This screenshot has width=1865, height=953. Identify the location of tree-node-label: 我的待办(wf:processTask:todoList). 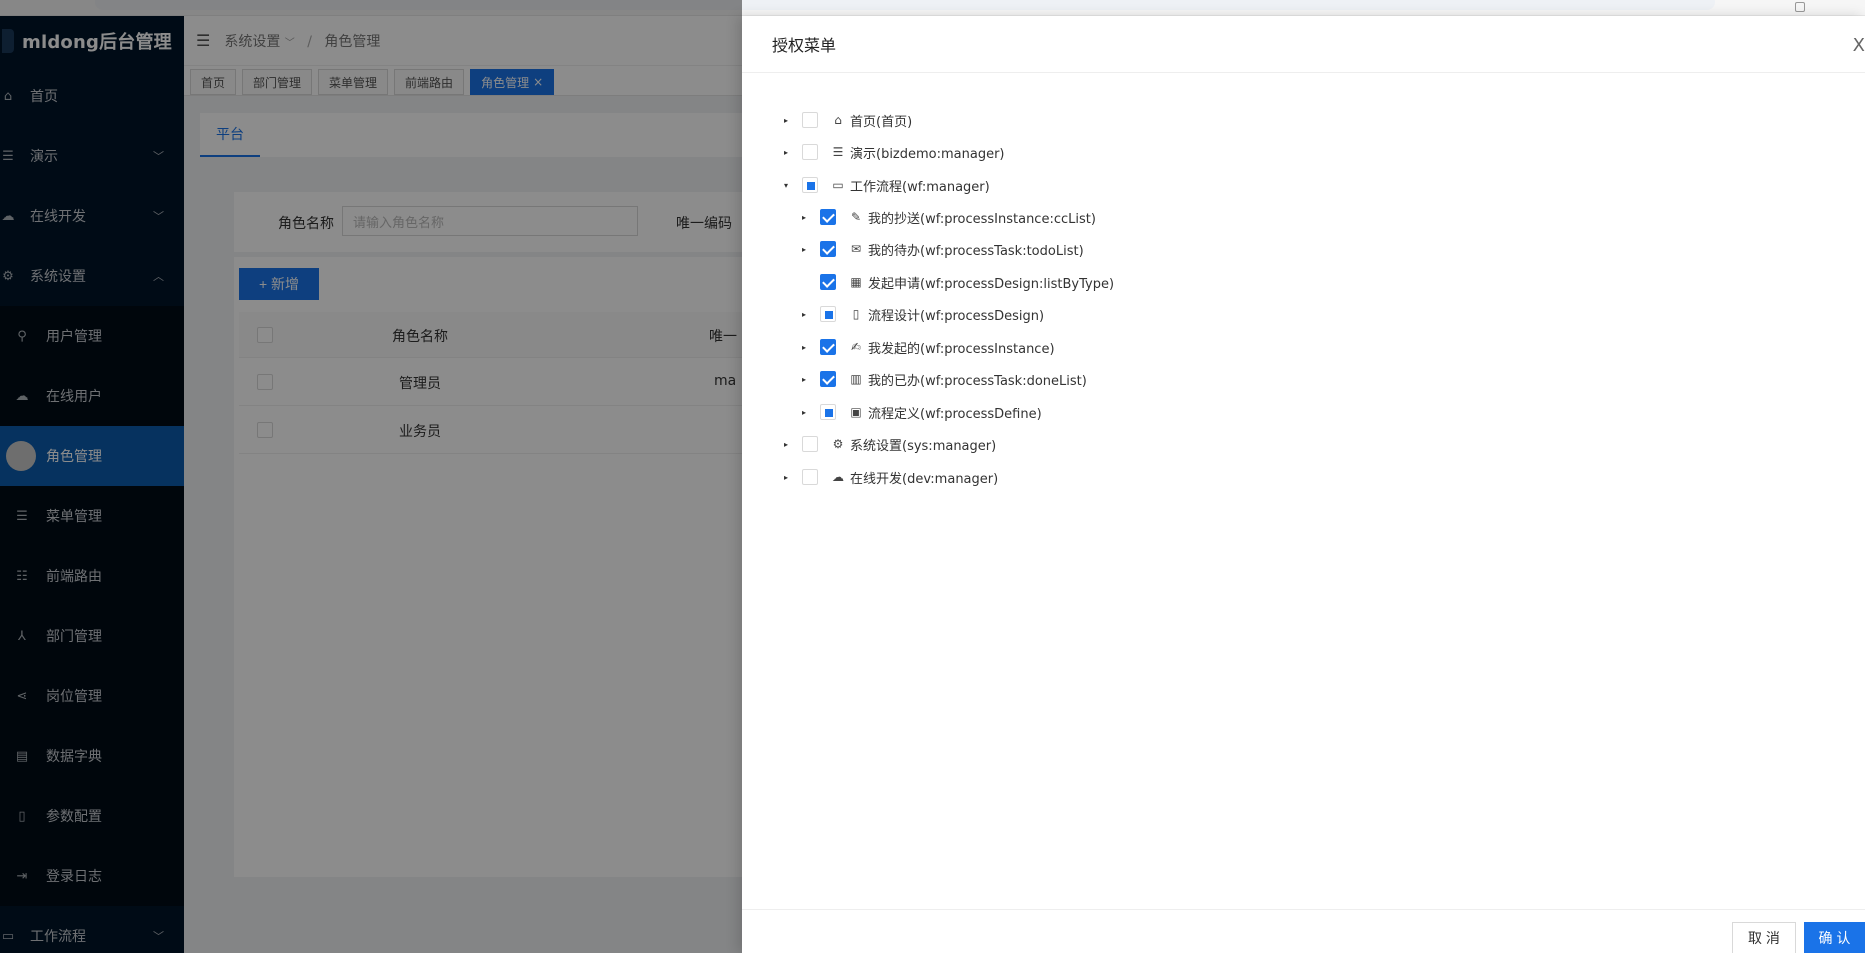
(976, 251).